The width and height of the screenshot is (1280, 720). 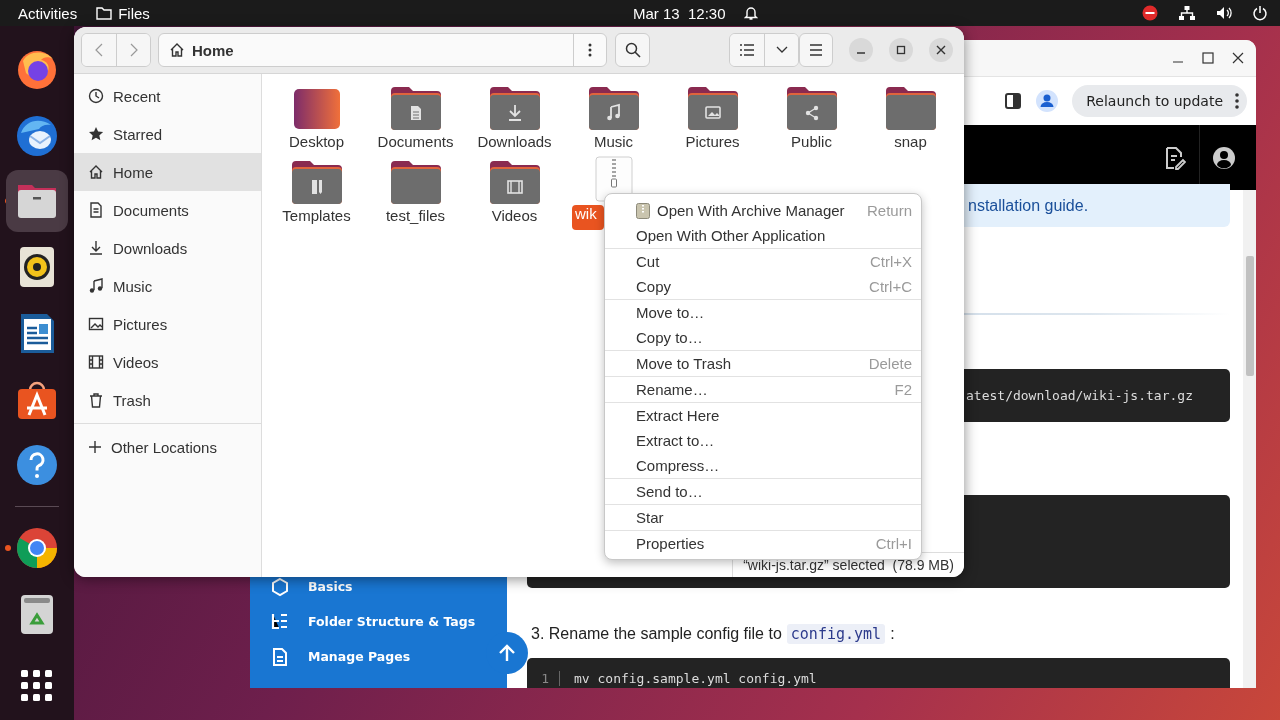 I want to click on mail-client-icon, so click(x=37, y=135).